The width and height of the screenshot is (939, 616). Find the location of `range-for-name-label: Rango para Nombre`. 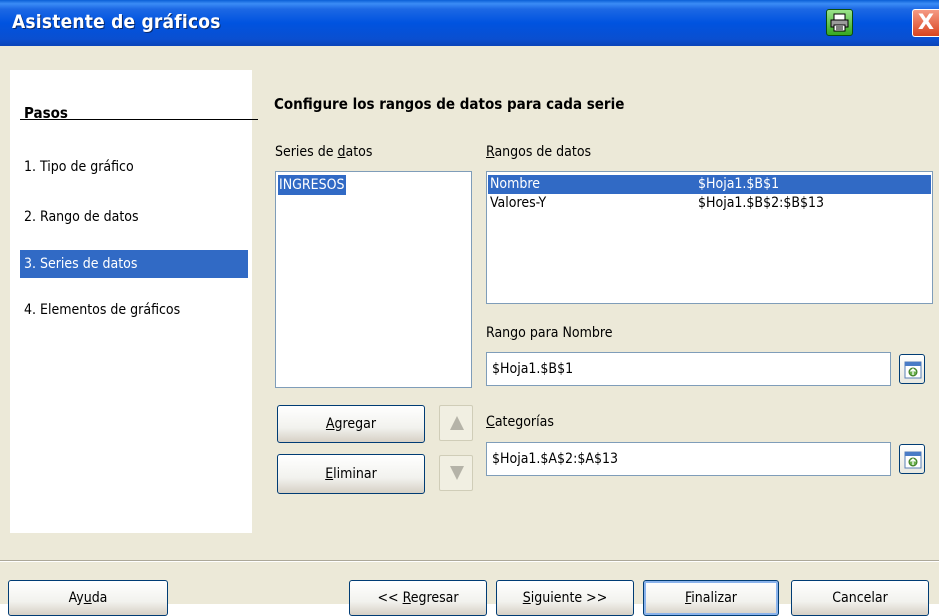

range-for-name-label: Rango para Nombre is located at coordinates (549, 333).